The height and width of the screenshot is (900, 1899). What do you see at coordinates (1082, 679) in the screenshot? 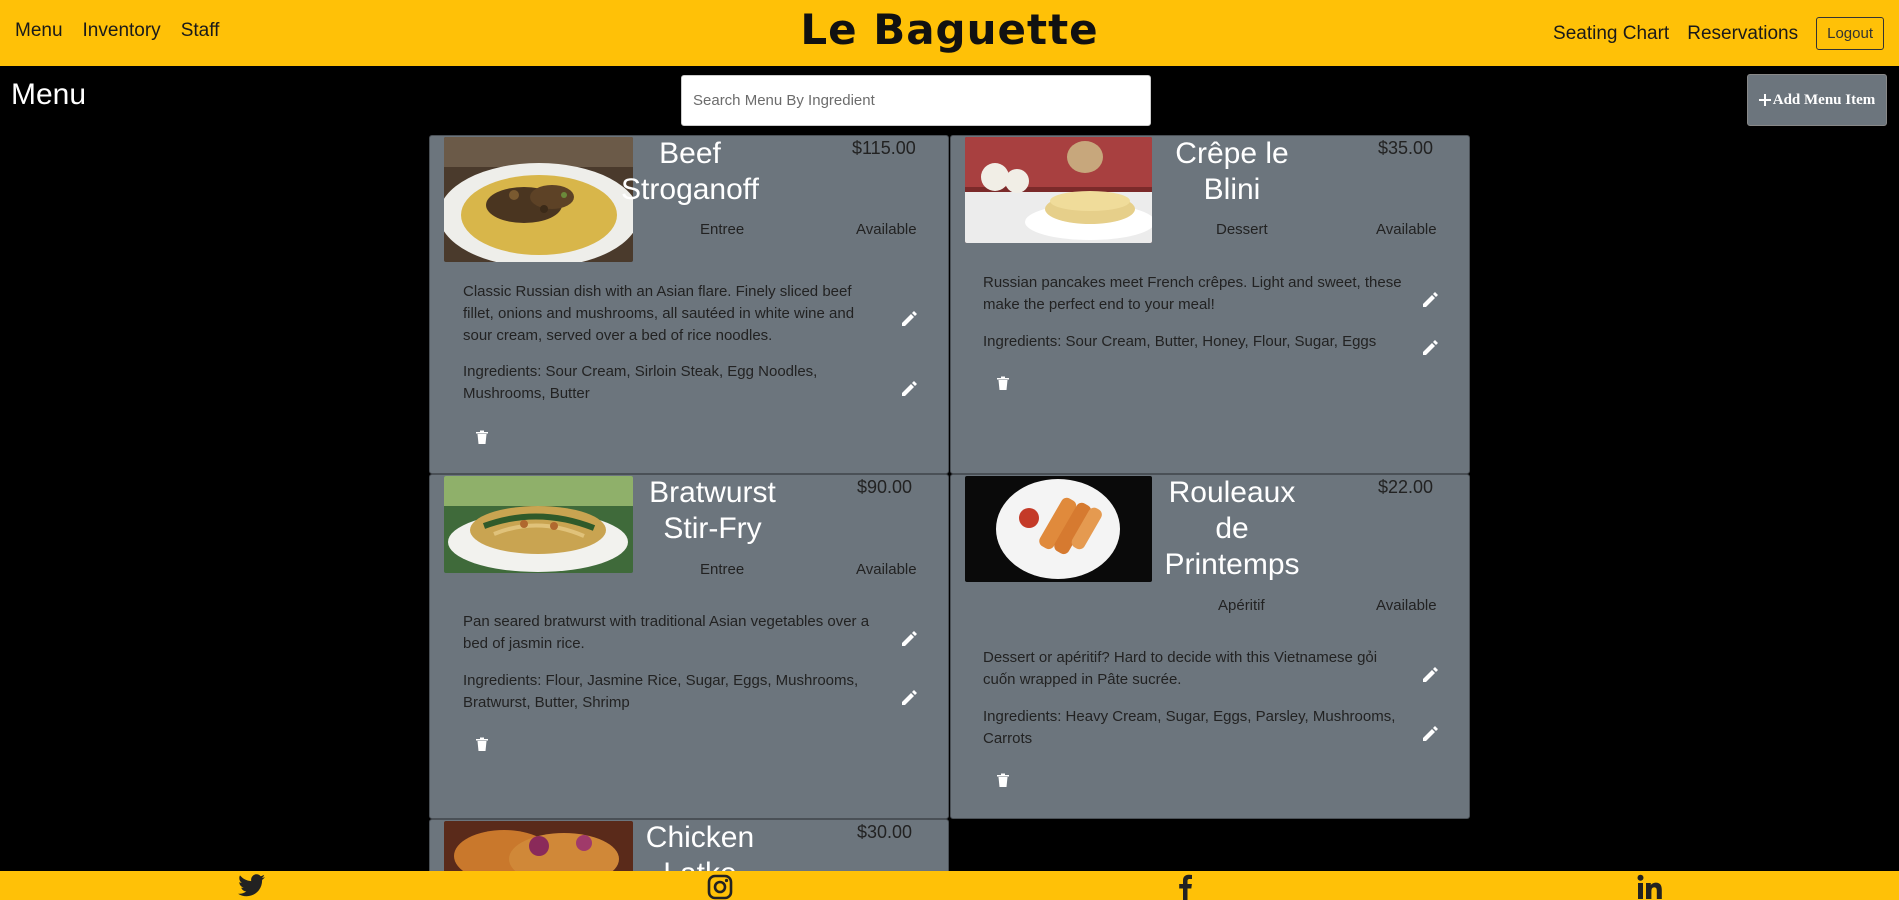
I see `description-line: cuốn wrapped in Pâte sucrée.` at bounding box center [1082, 679].